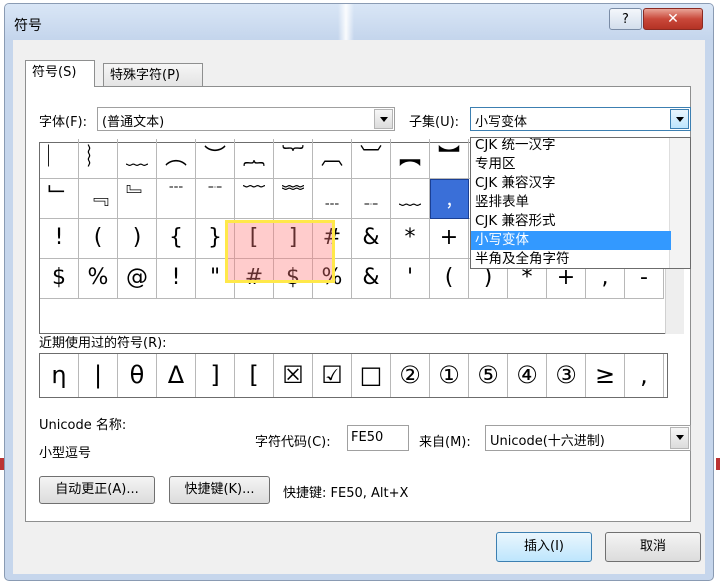 The width and height of the screenshot is (720, 586). Describe the element at coordinates (410, 375) in the screenshot. I see `recent-symbol-cell: ②` at that location.